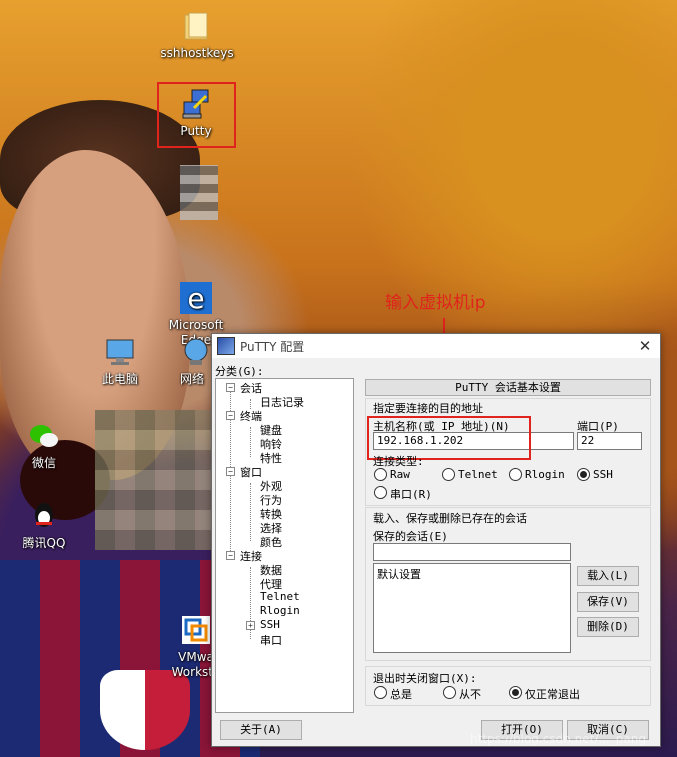  What do you see at coordinates (272, 346) in the screenshot?
I see `dialog-title: PuTTY 配置` at bounding box center [272, 346].